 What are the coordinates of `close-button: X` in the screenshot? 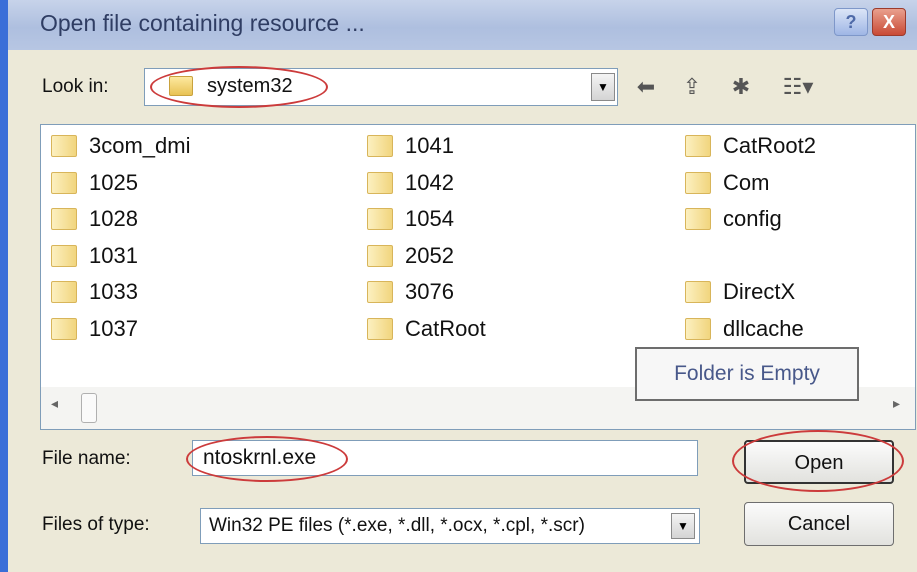 It's located at (889, 22).